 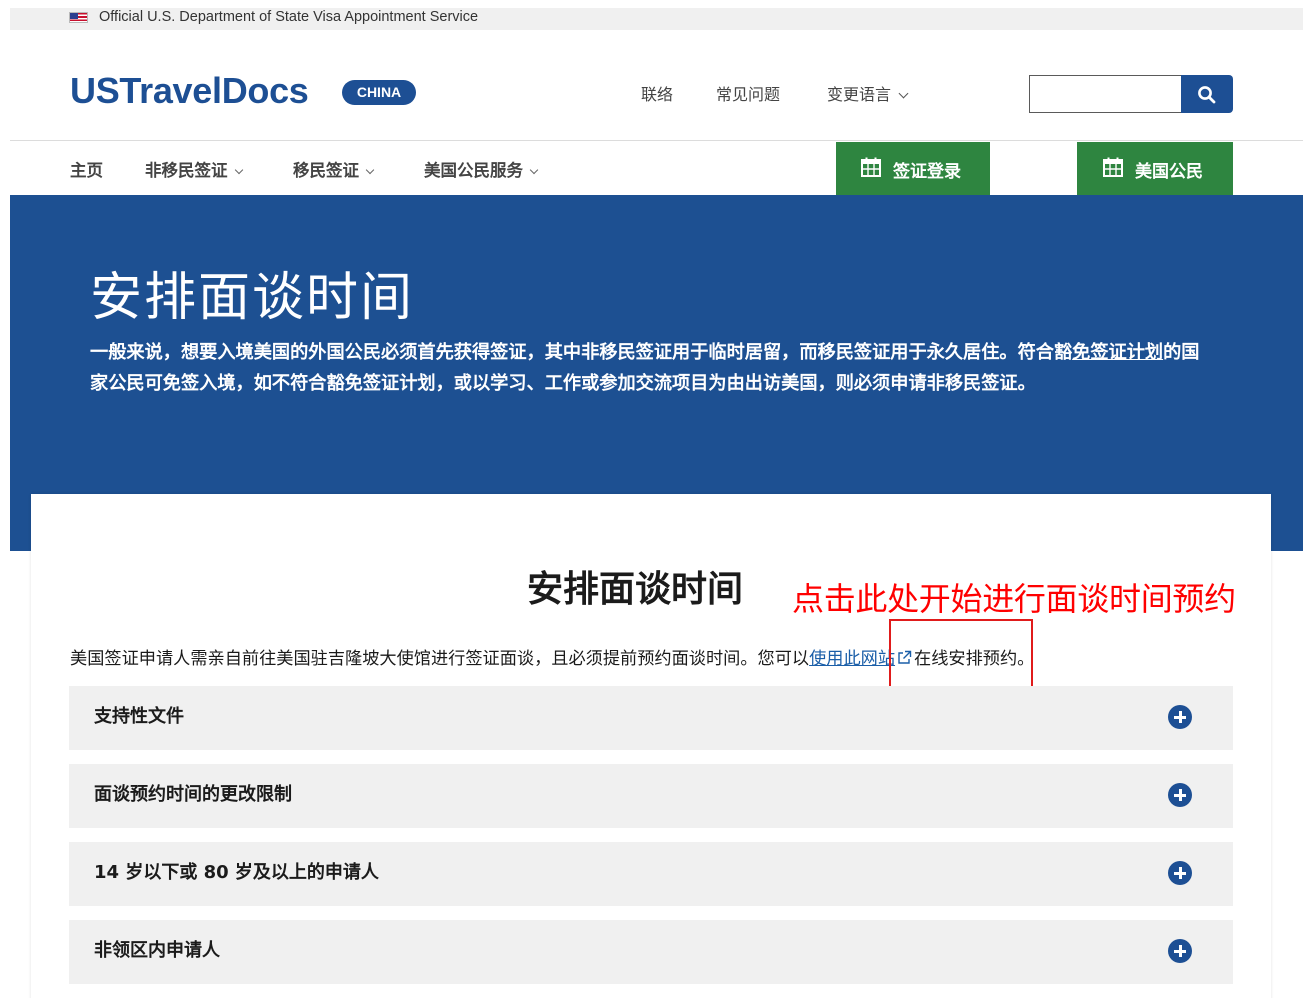 What do you see at coordinates (1105, 94) in the screenshot?
I see `search-input` at bounding box center [1105, 94].